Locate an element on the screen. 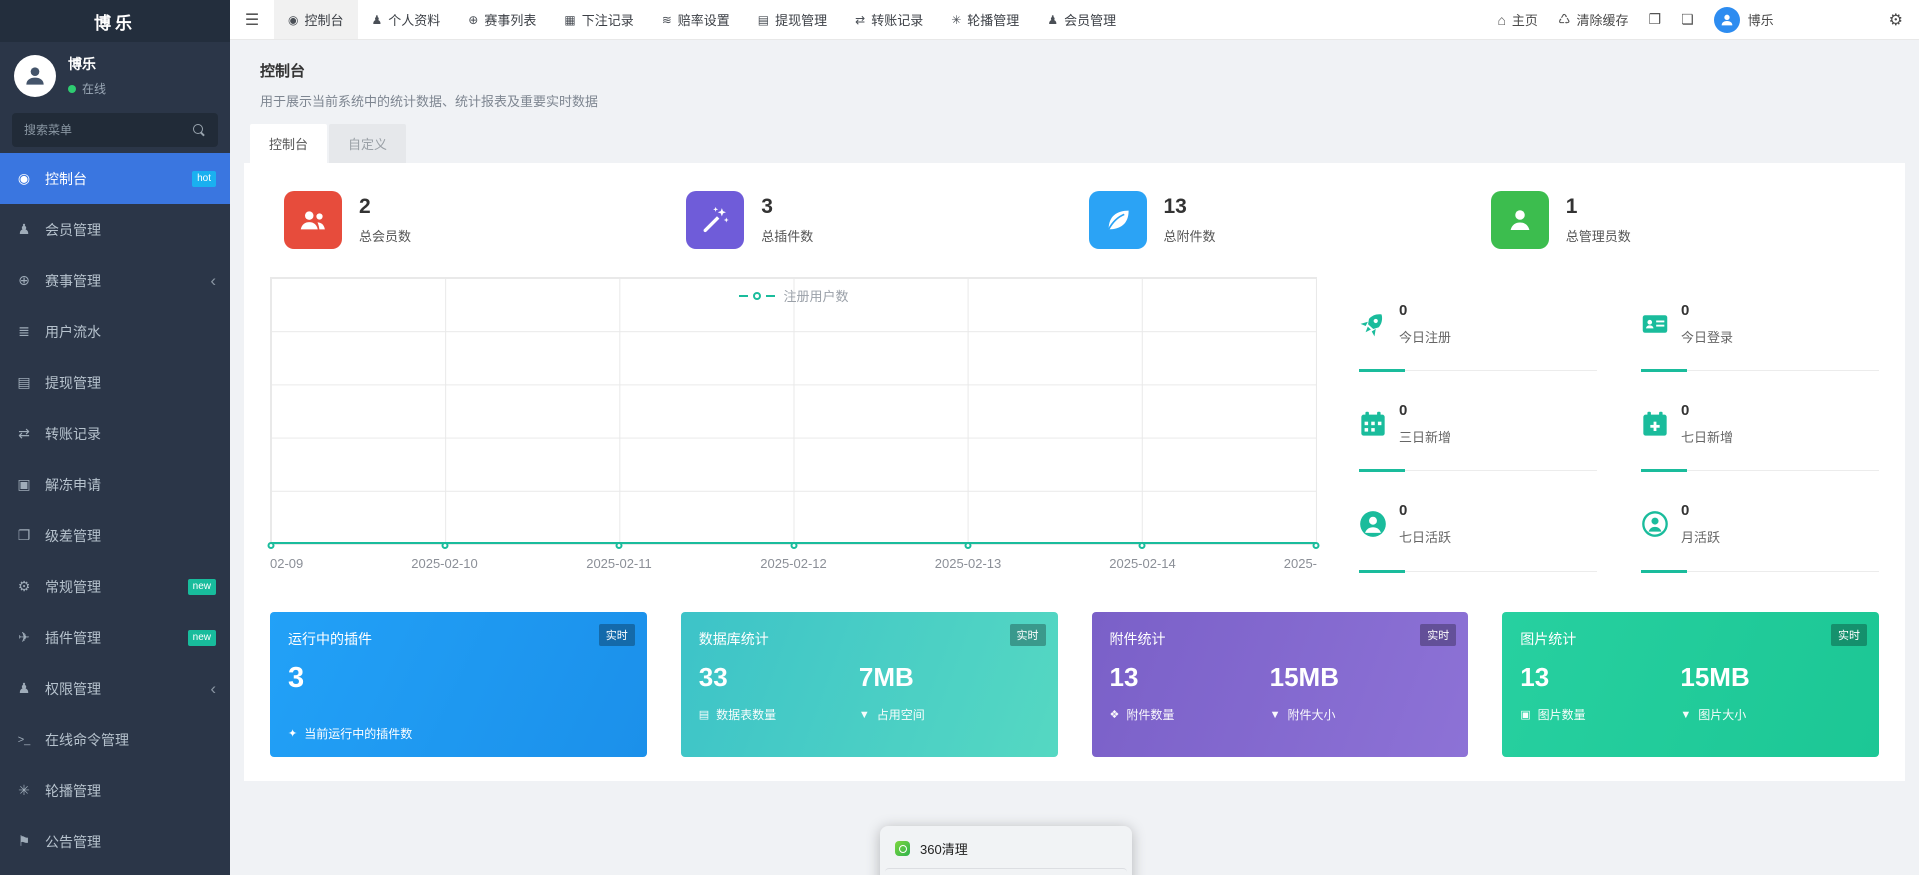 The width and height of the screenshot is (1919, 875). file-button: ❒ is located at coordinates (1655, 19).